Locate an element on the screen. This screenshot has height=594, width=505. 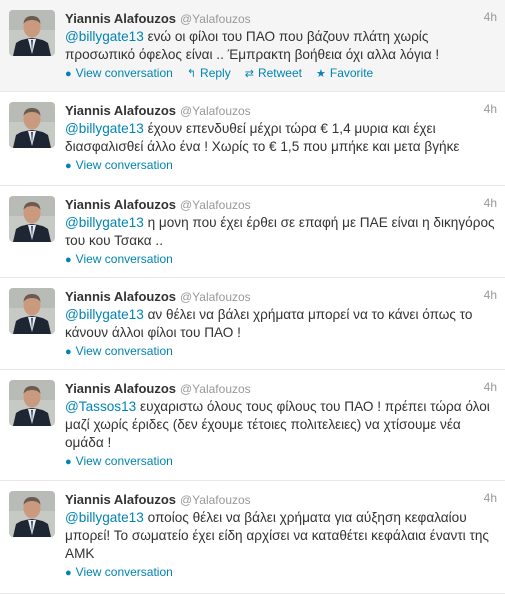
retweet-label: Retweet is located at coordinates (279, 73).